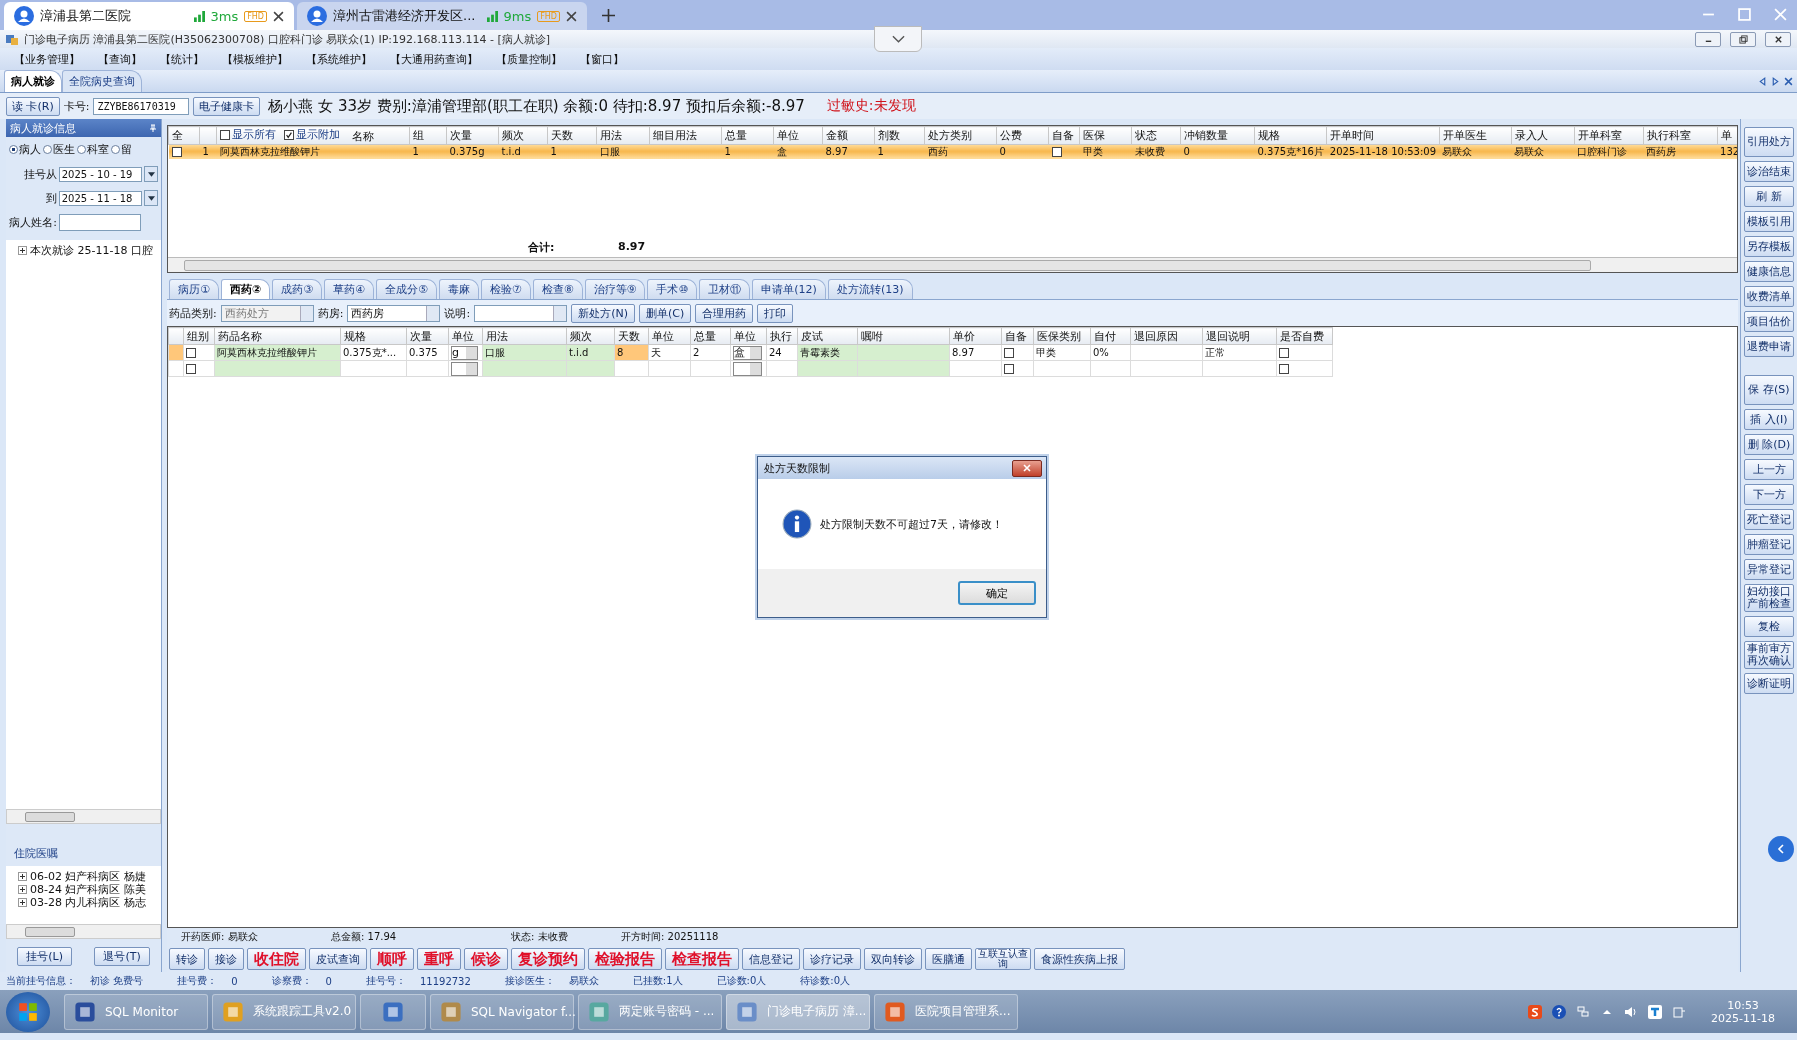  I want to click on action-button: 转诊, so click(187, 959).